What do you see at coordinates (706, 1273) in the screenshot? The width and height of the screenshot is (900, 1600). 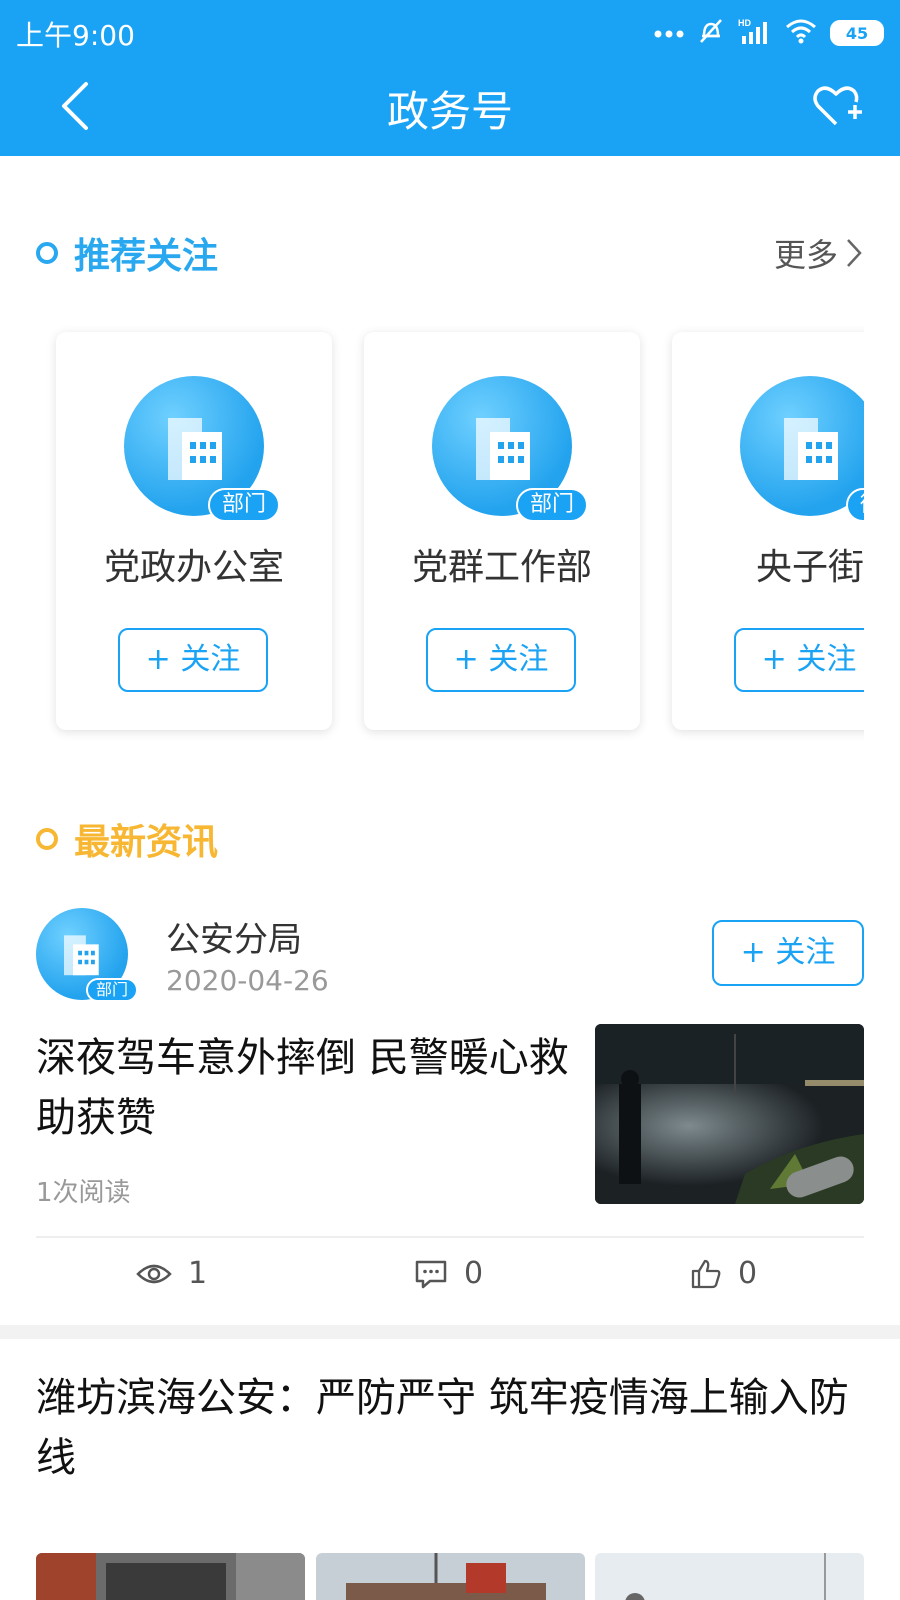 I see `thumbs-up-icon` at bounding box center [706, 1273].